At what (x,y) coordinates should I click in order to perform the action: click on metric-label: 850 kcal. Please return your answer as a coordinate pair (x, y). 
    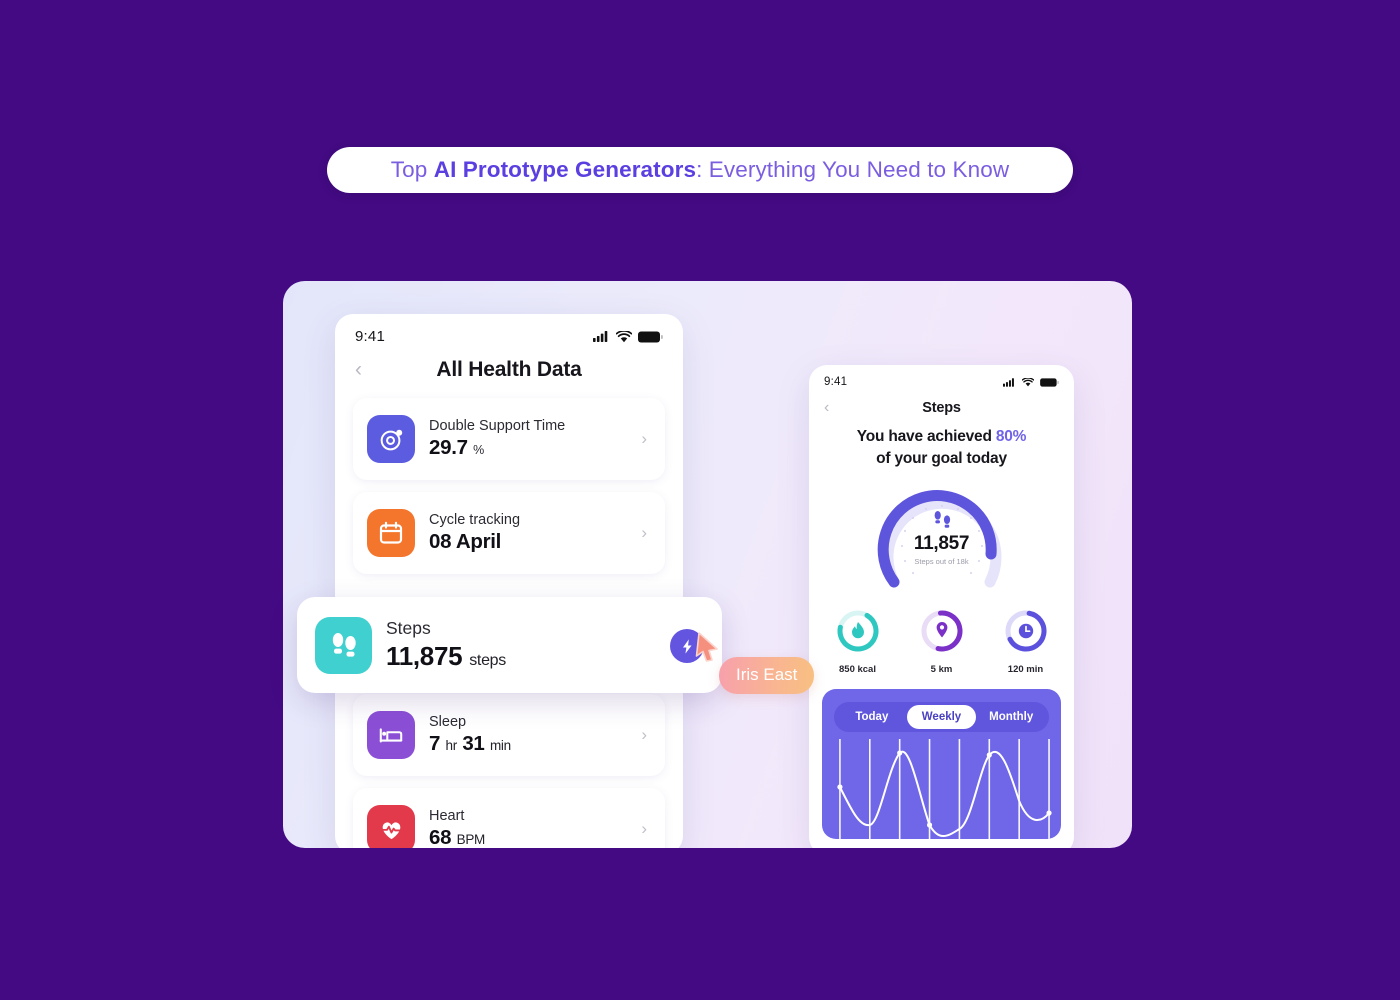
    Looking at the image, I should click on (857, 669).